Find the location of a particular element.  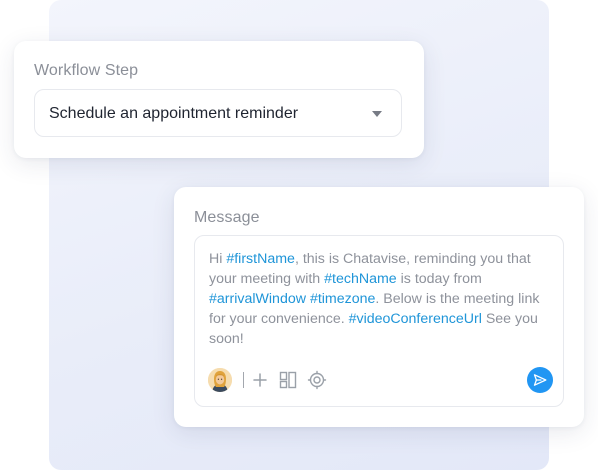

variable-tag: #arrivalWindow is located at coordinates (257, 299).